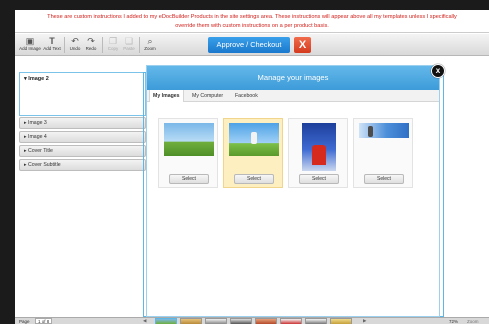 The width and height of the screenshot is (489, 324). What do you see at coordinates (150, 48) in the screenshot?
I see `zoom-tool-label: Zoom` at bounding box center [150, 48].